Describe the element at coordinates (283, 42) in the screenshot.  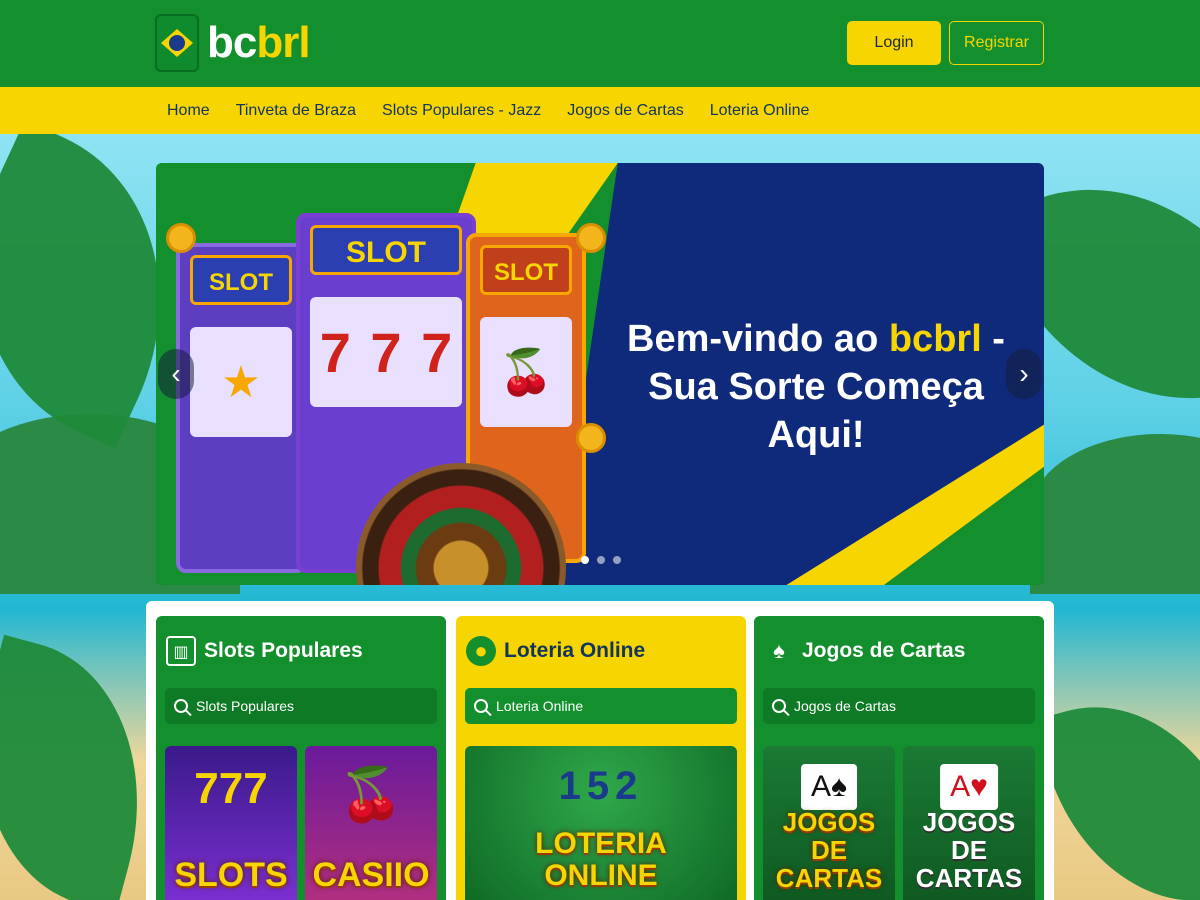
I see `brand-name-yellow: brl` at that location.